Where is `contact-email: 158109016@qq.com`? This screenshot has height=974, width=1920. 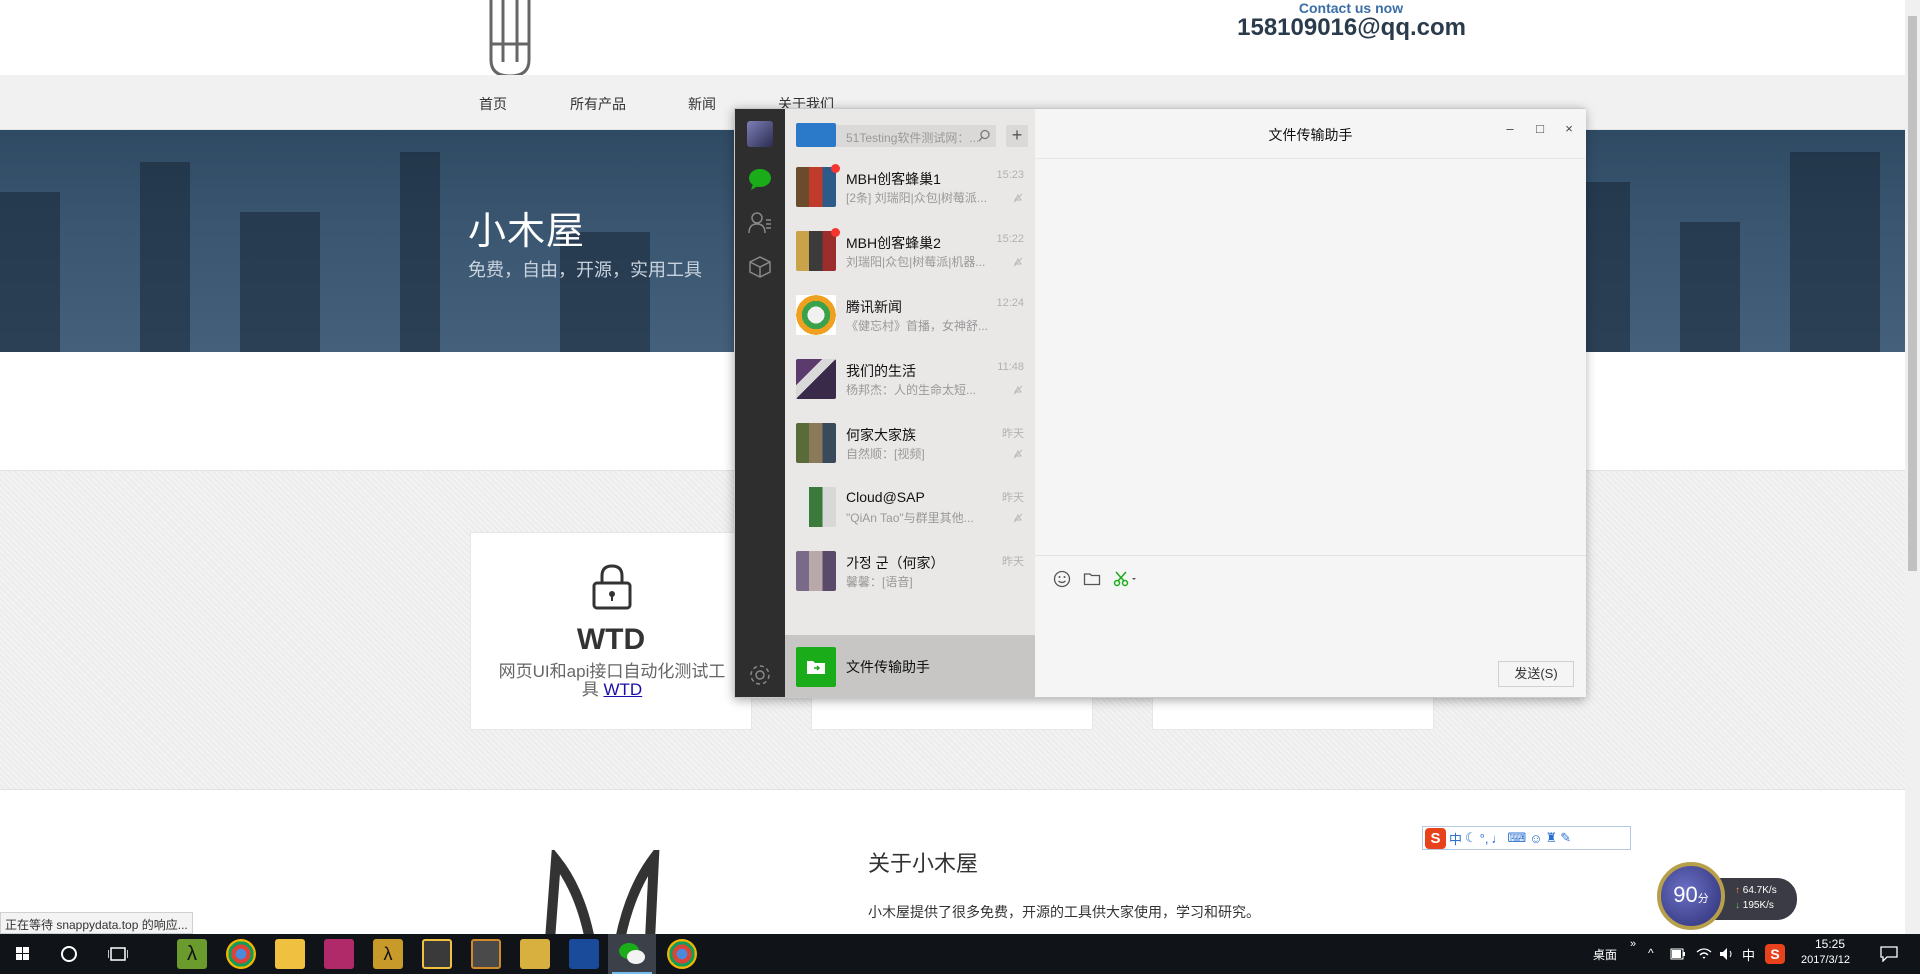 contact-email: 158109016@qq.com is located at coordinates (1351, 28).